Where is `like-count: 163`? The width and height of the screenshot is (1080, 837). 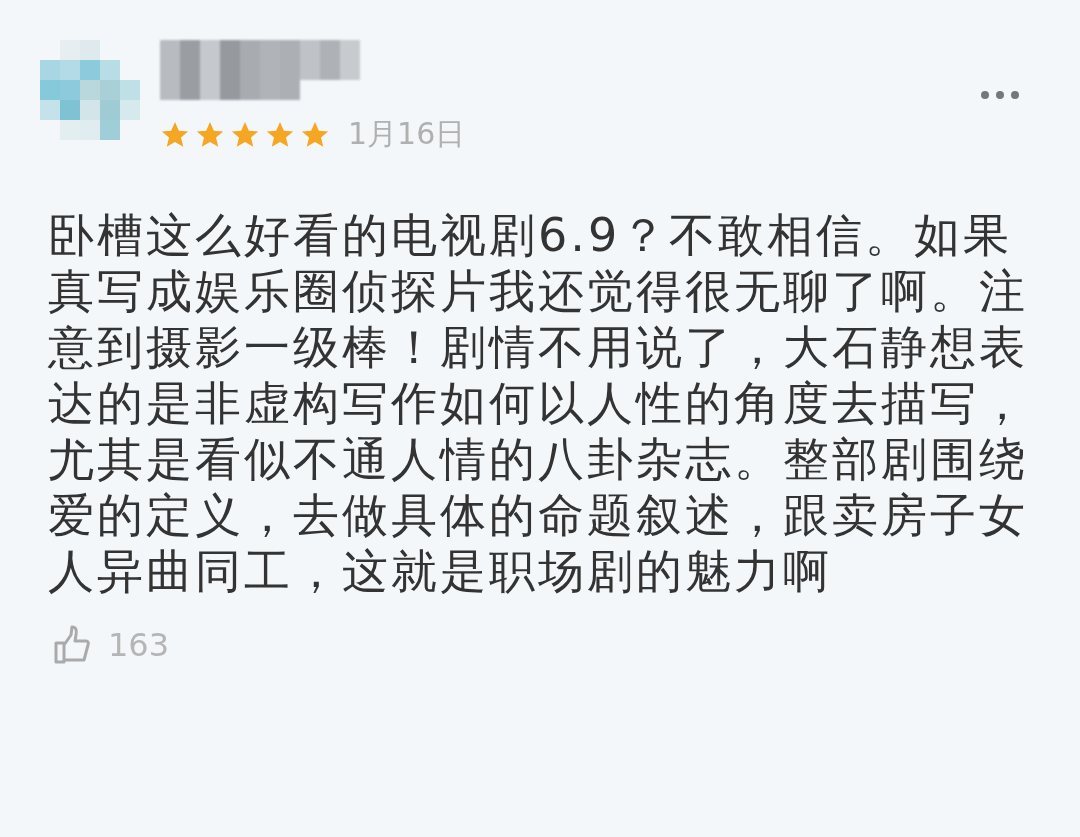 like-count: 163 is located at coordinates (139, 645).